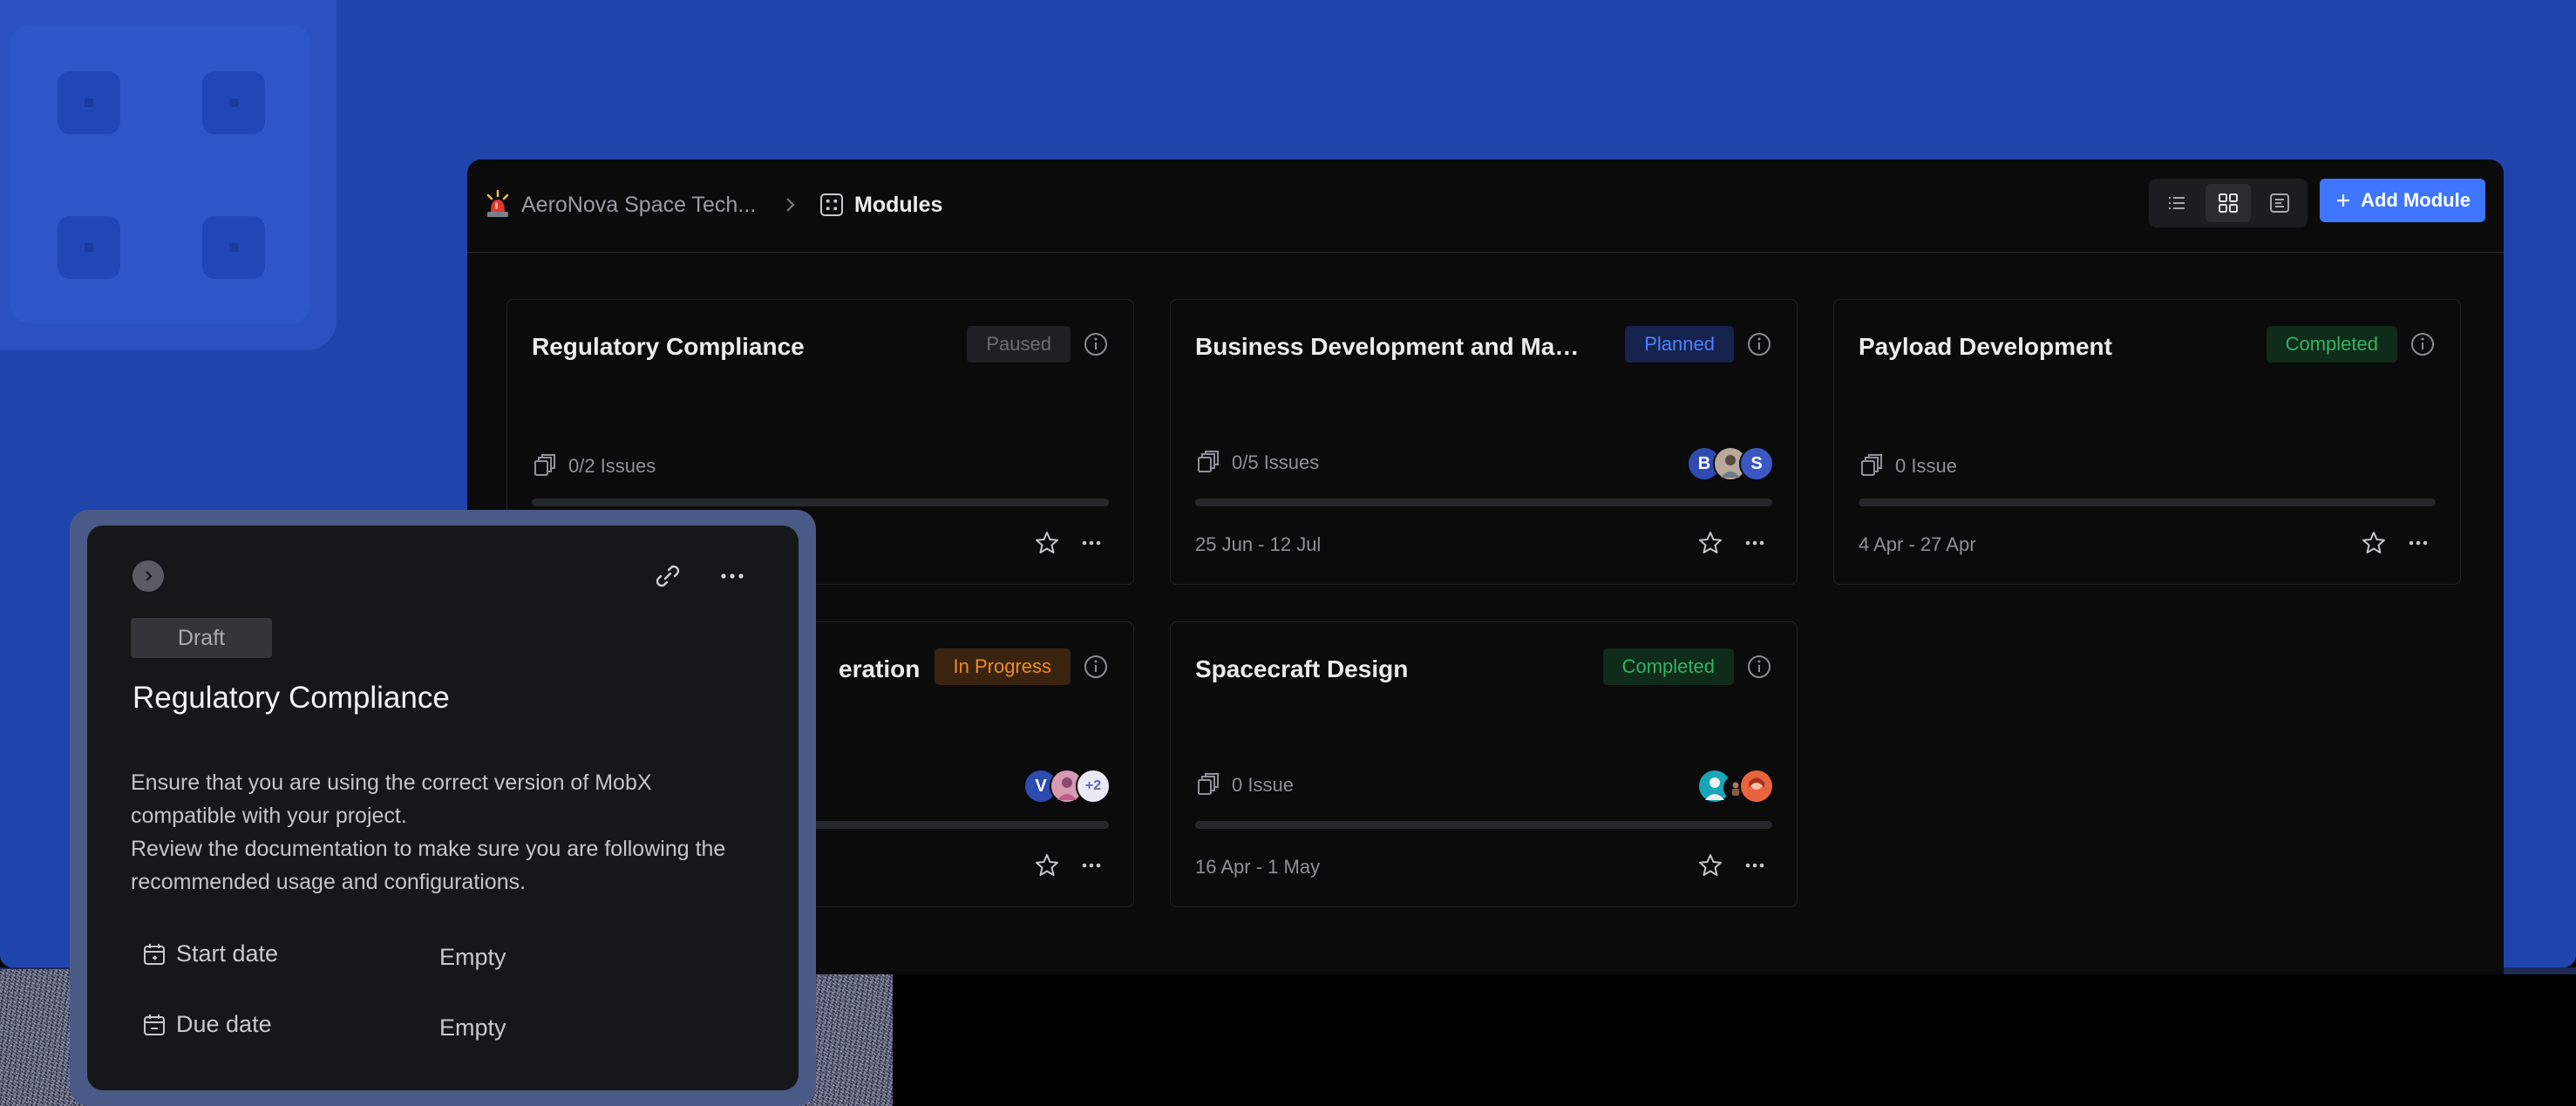 The height and width of the screenshot is (1106, 2576). Describe the element at coordinates (831, 204) in the screenshot. I see `modules-icon` at that location.